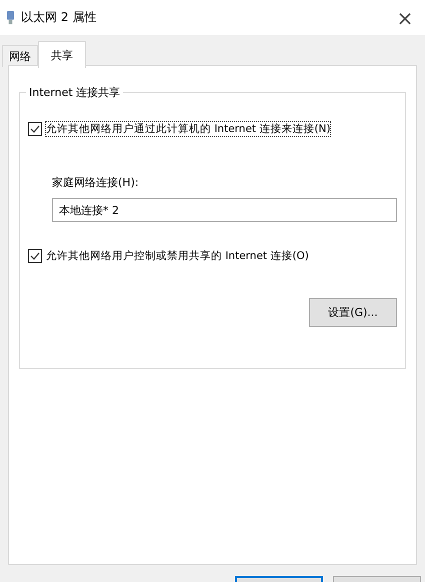 The image size is (425, 582). Describe the element at coordinates (10, 17) in the screenshot. I see `network-adapter-icon` at that location.